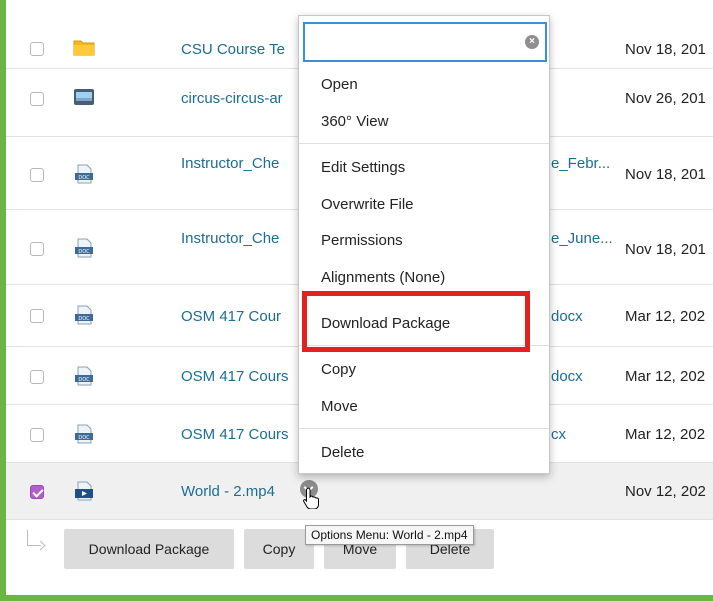  I want to click on copy-button: Copy, so click(279, 549).